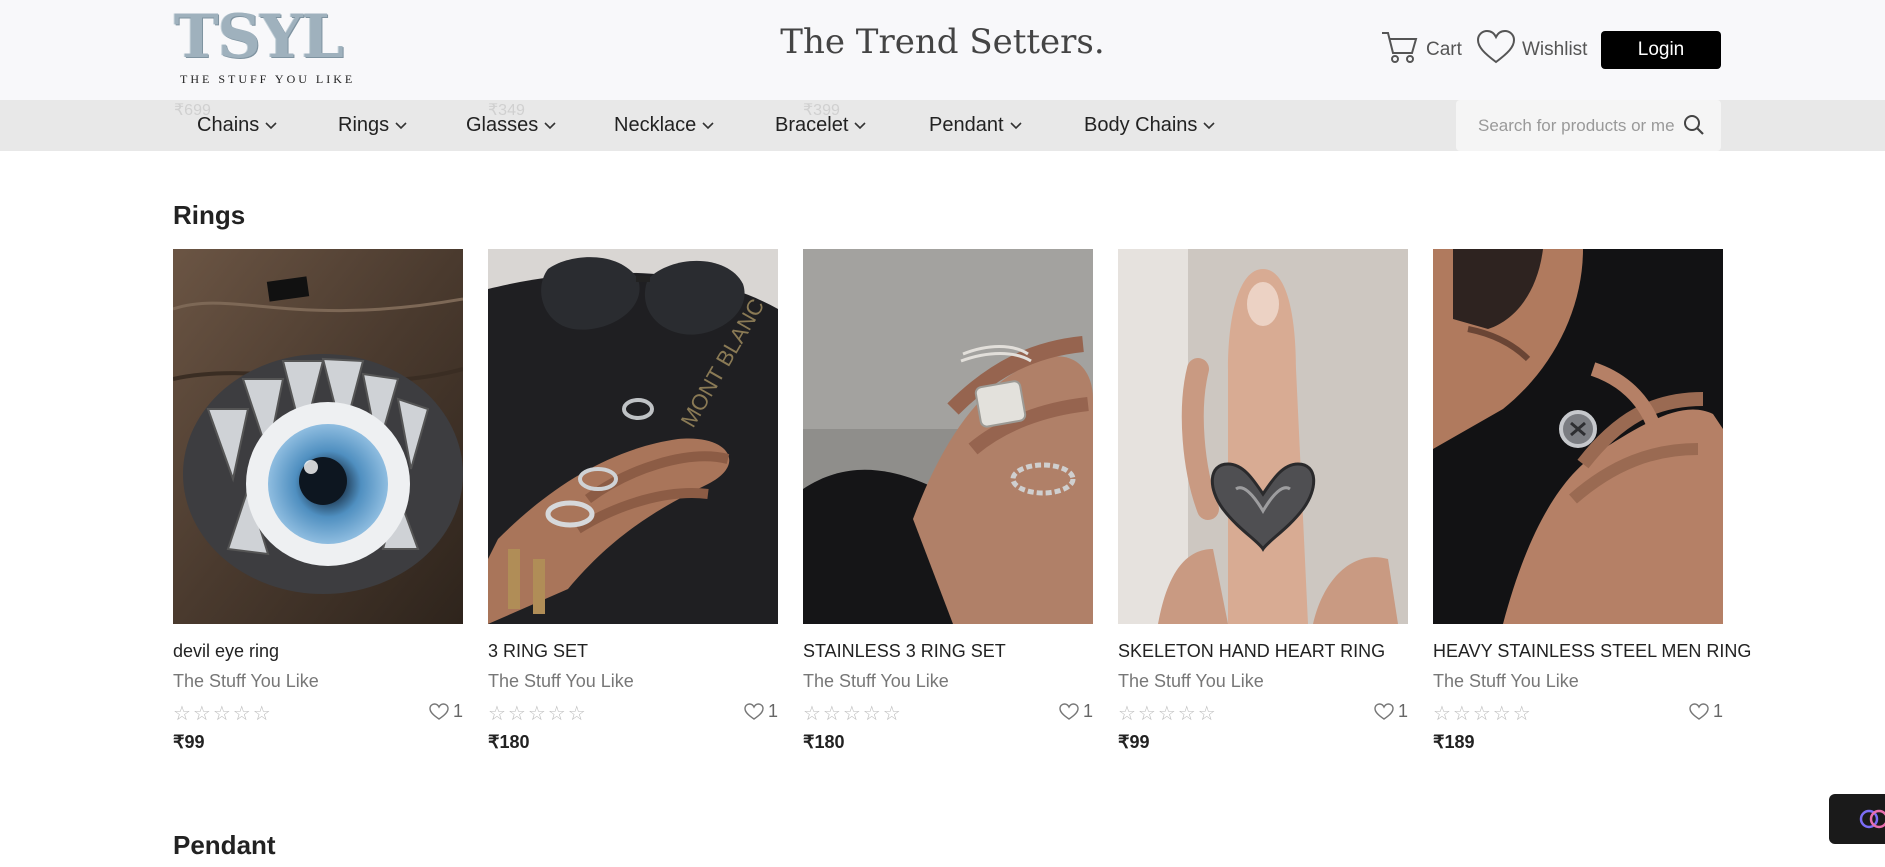 The image size is (1885, 867). Describe the element at coordinates (226, 651) in the screenshot. I see `product-name: devil eye ring` at that location.